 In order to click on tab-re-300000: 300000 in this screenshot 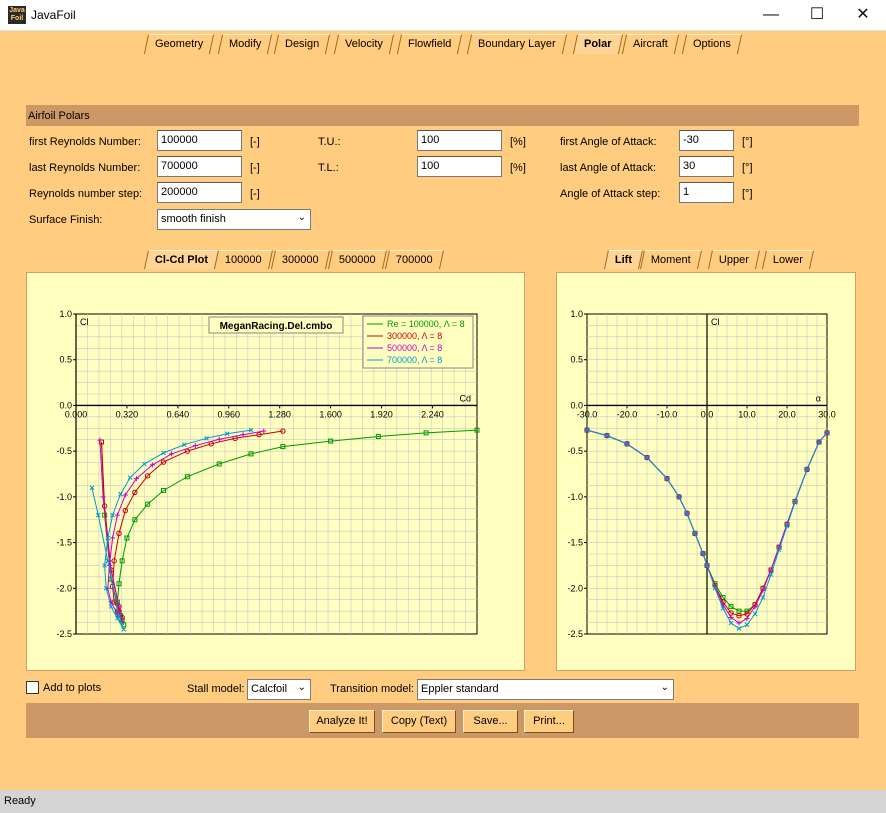, I will do `click(300, 259)`.